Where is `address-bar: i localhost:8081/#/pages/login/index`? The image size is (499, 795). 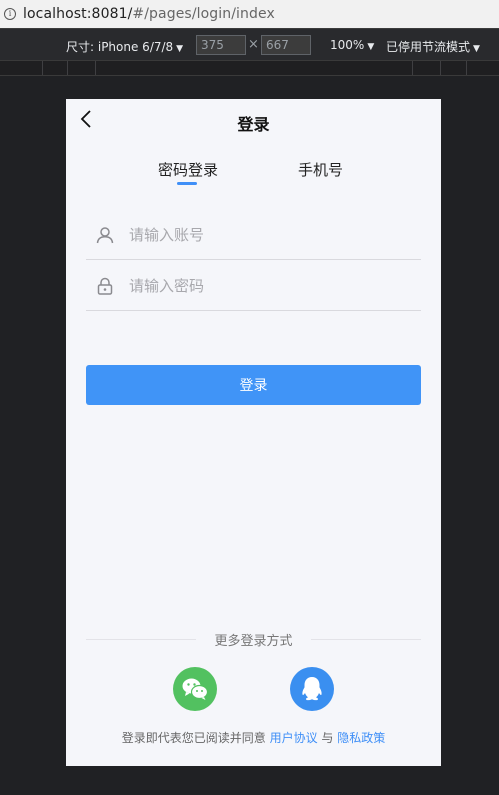 address-bar: i localhost:8081/#/pages/login/index is located at coordinates (249, 14).